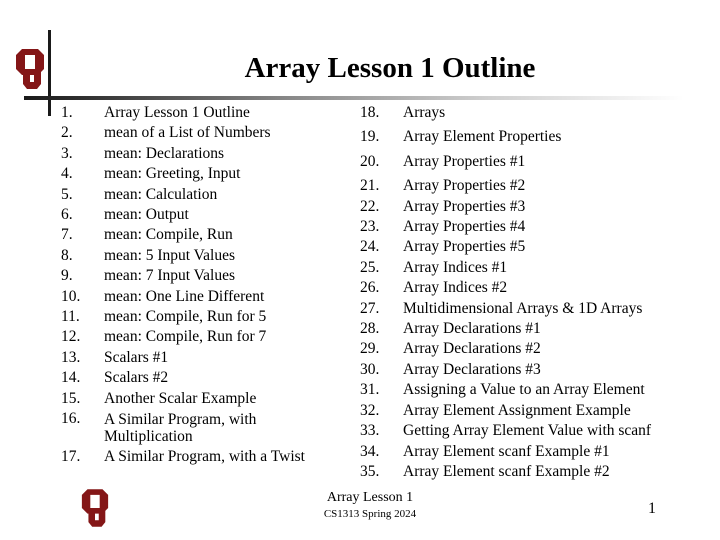  Describe the element at coordinates (354, 98) in the screenshot. I see `header-horizontal-rule` at that location.